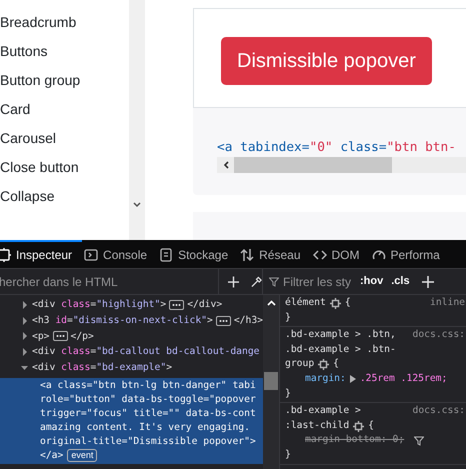 The width and height of the screenshot is (466, 469). Describe the element at coordinates (372, 281) in the screenshot. I see `toggle-button: :hov` at that location.